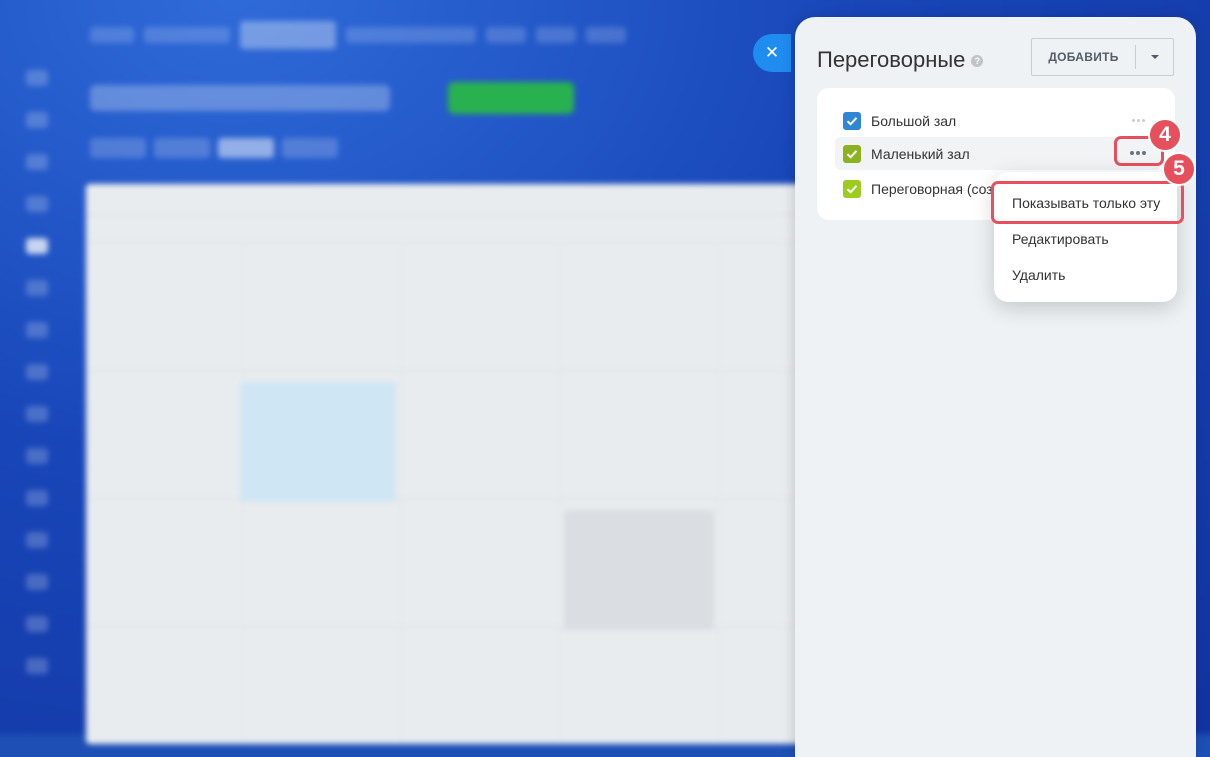  I want to click on calendar-header, so click(446, 199).